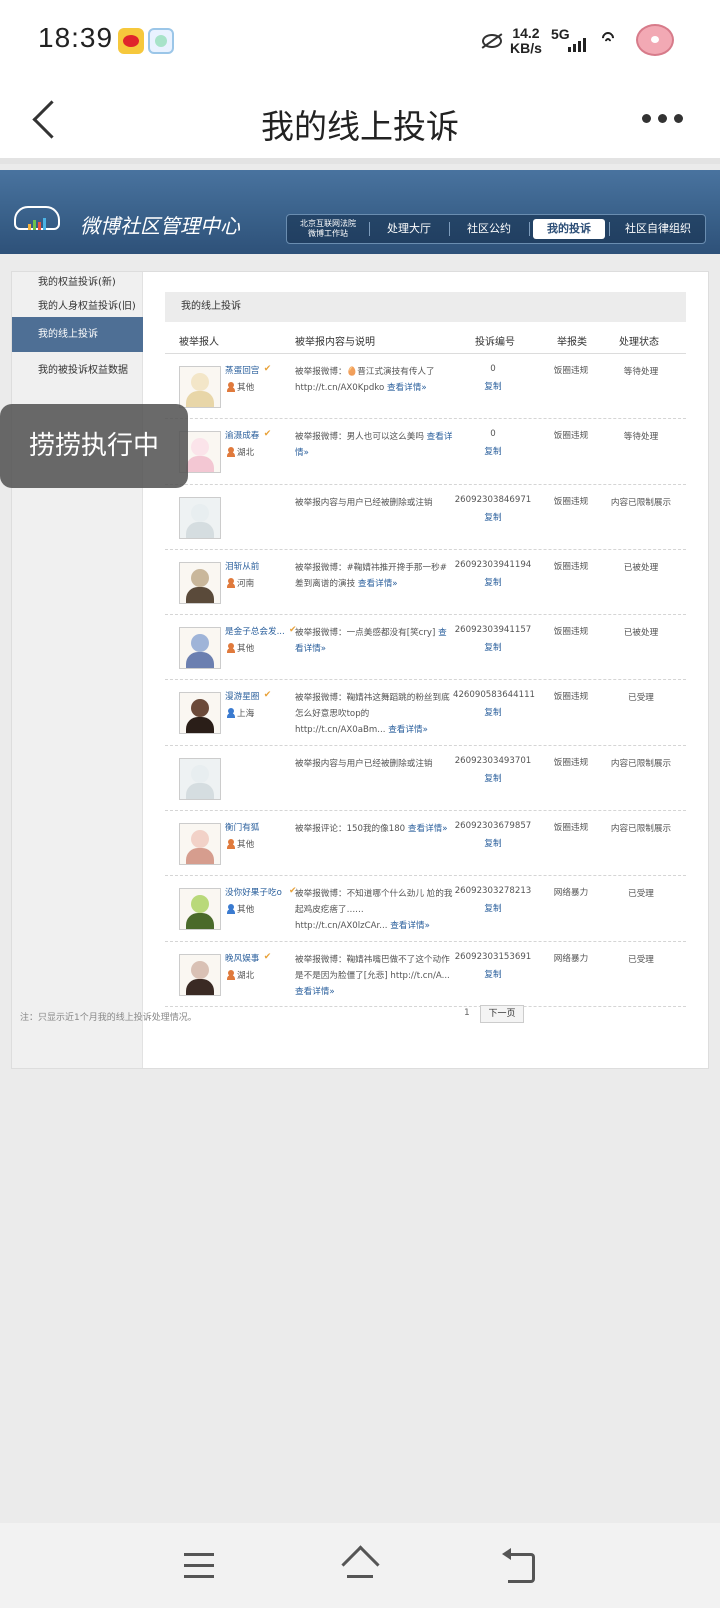  What do you see at coordinates (495, 342) in the screenshot?
I see `col-number: 投诉编号` at bounding box center [495, 342].